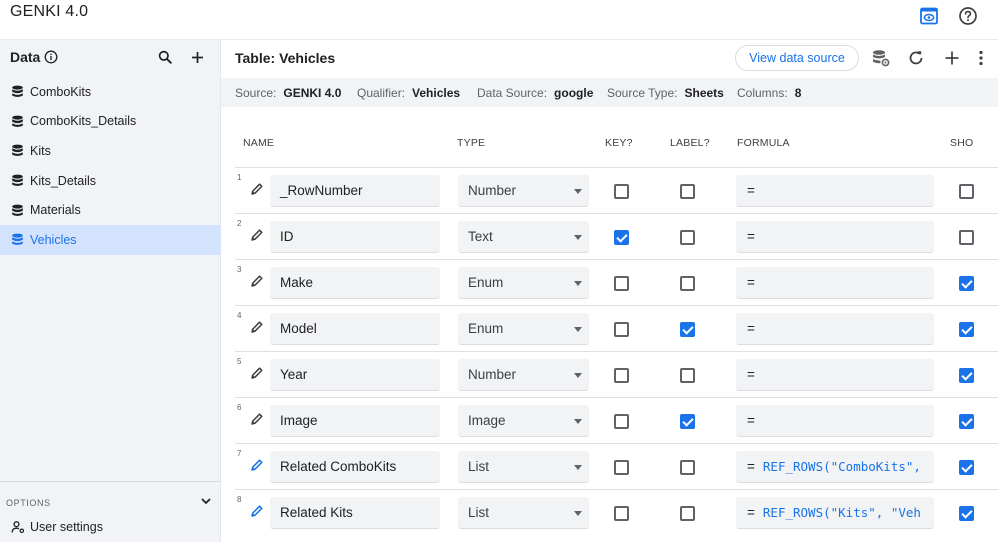  I want to click on user-settings-icon, so click(18, 527).